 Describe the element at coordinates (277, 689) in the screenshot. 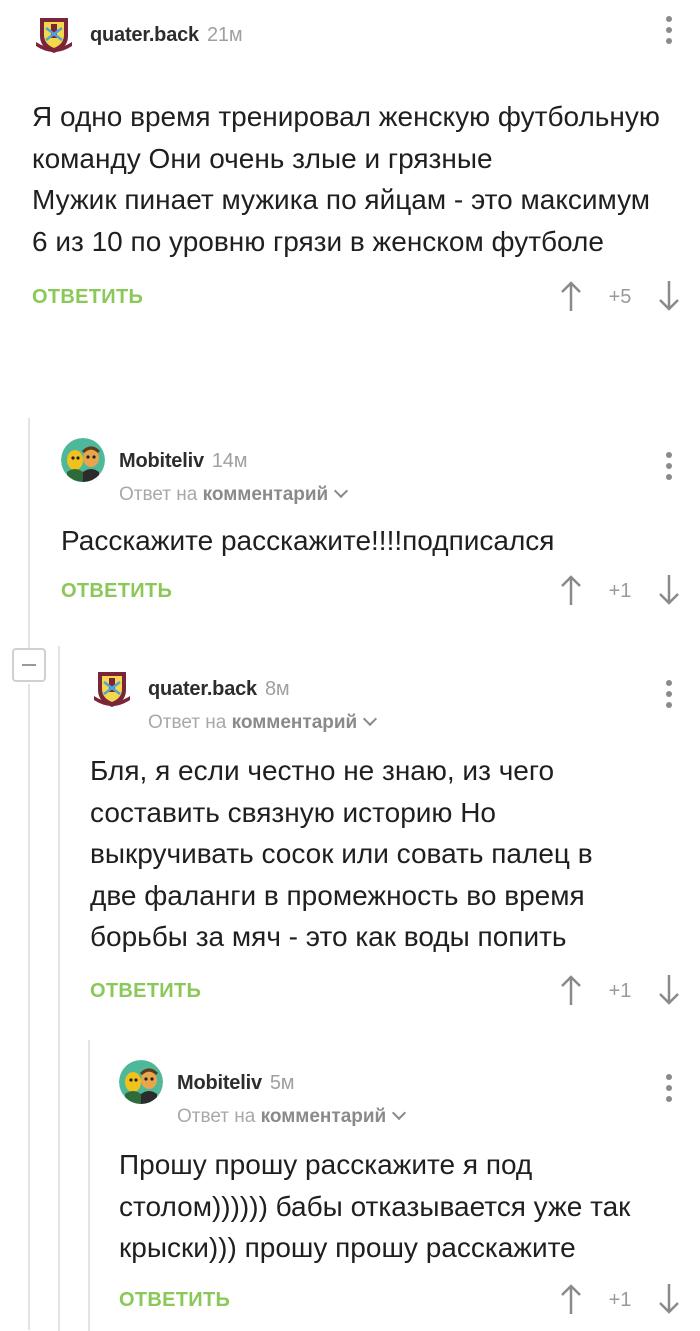

I see `comment-time: 8м` at that location.